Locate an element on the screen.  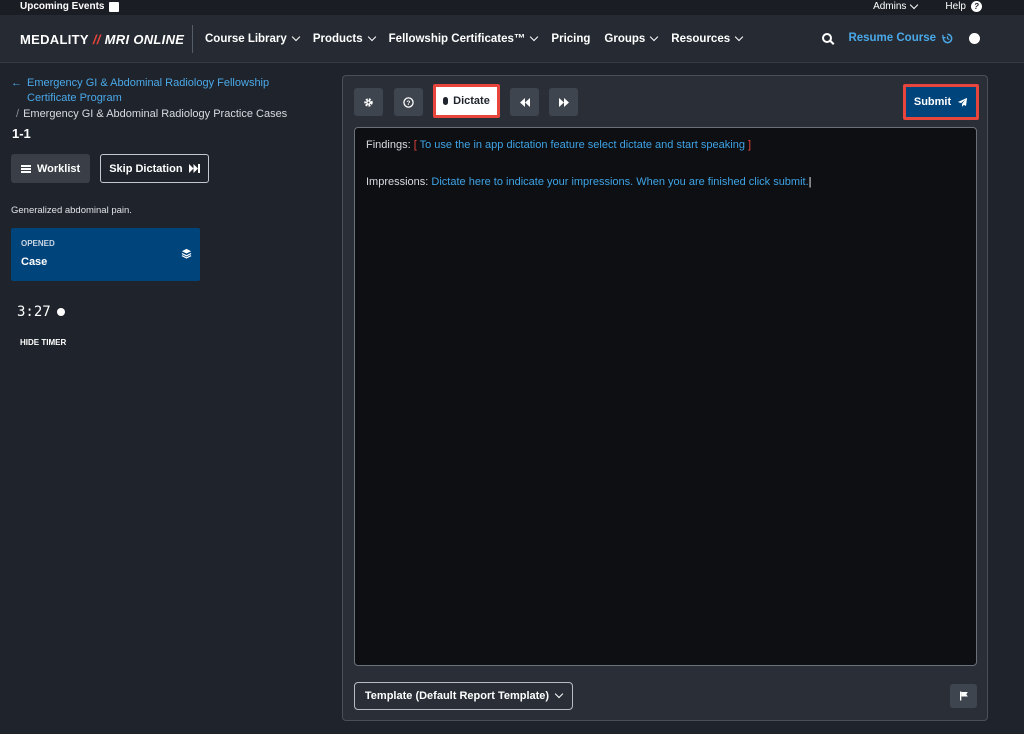
nav-item-label: Groups is located at coordinates (625, 39).